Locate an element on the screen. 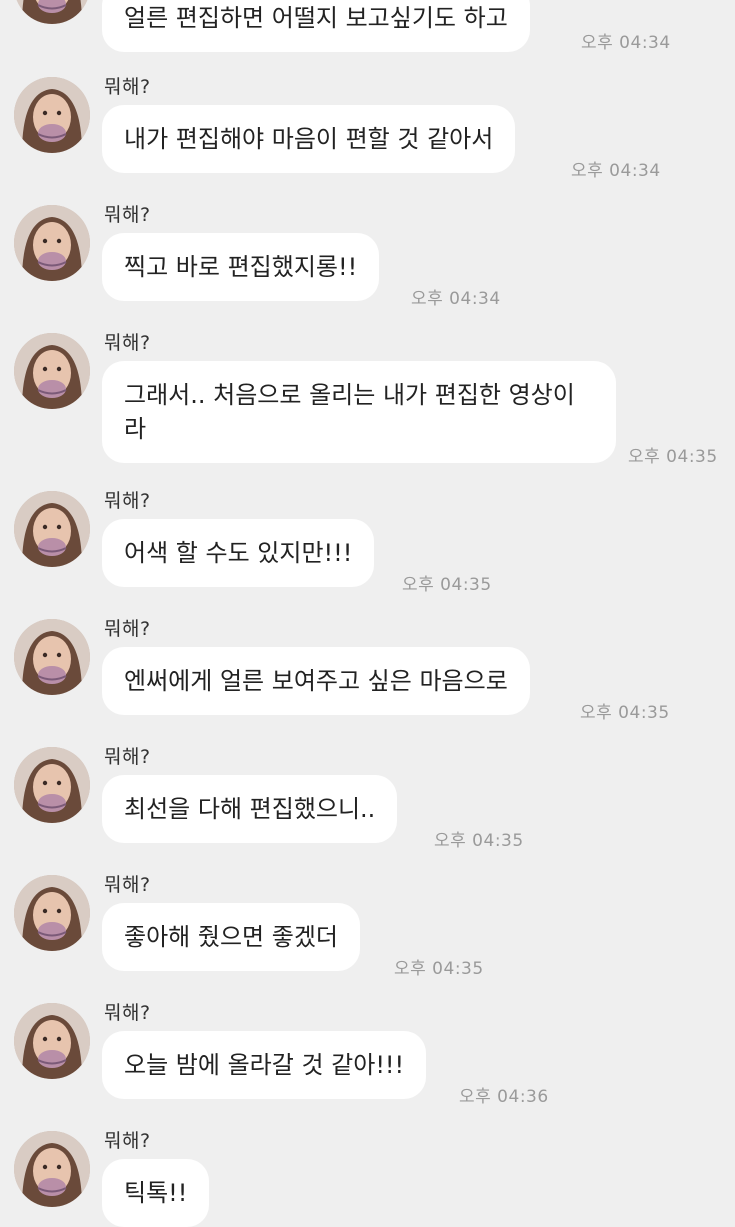  message-bubble: 내가 편집해야 마음이 편할 것 같아서 is located at coordinates (309, 139).